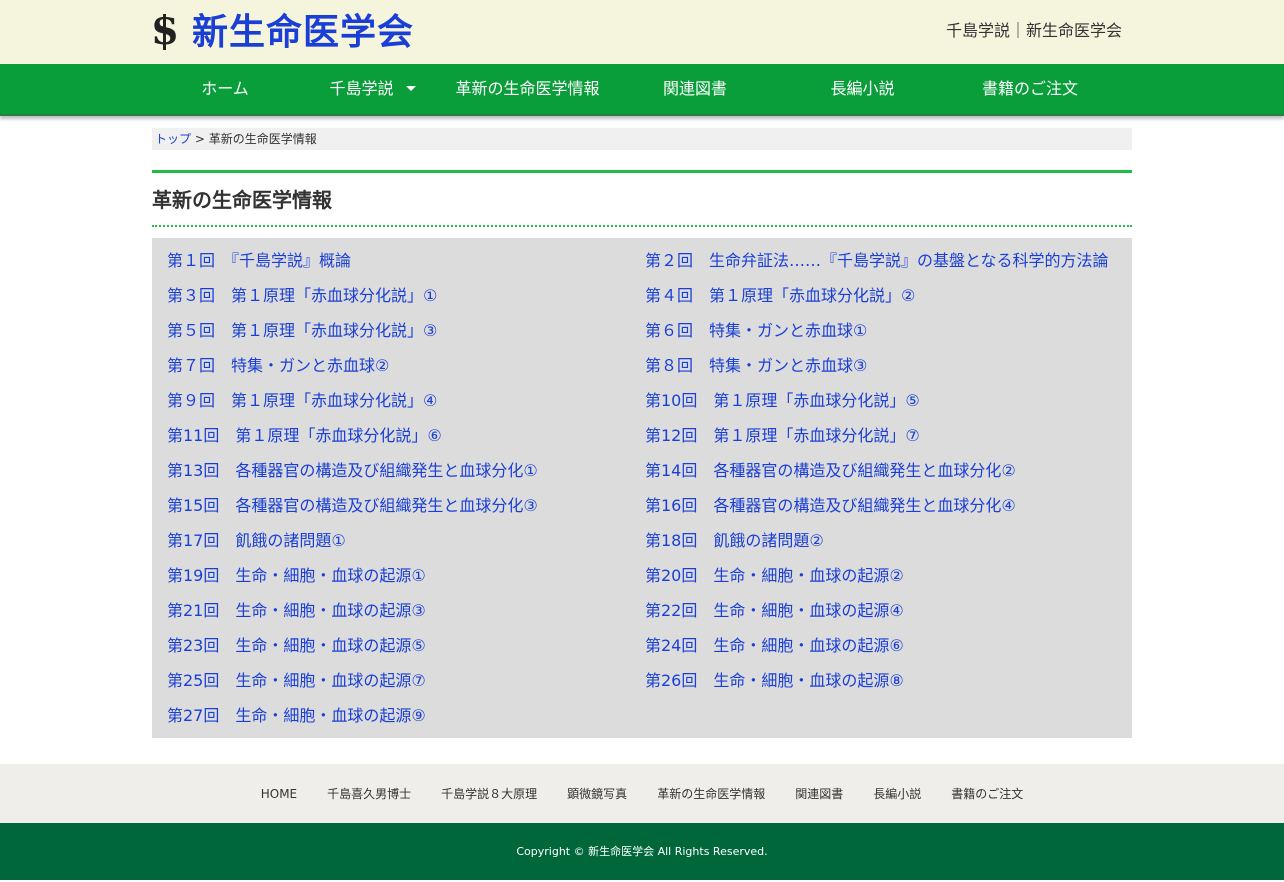 This screenshot has height=882, width=1284. Describe the element at coordinates (869, 405) in the screenshot. I see `article-link: 第10回 第１原理「赤血球分化説」⑤` at that location.